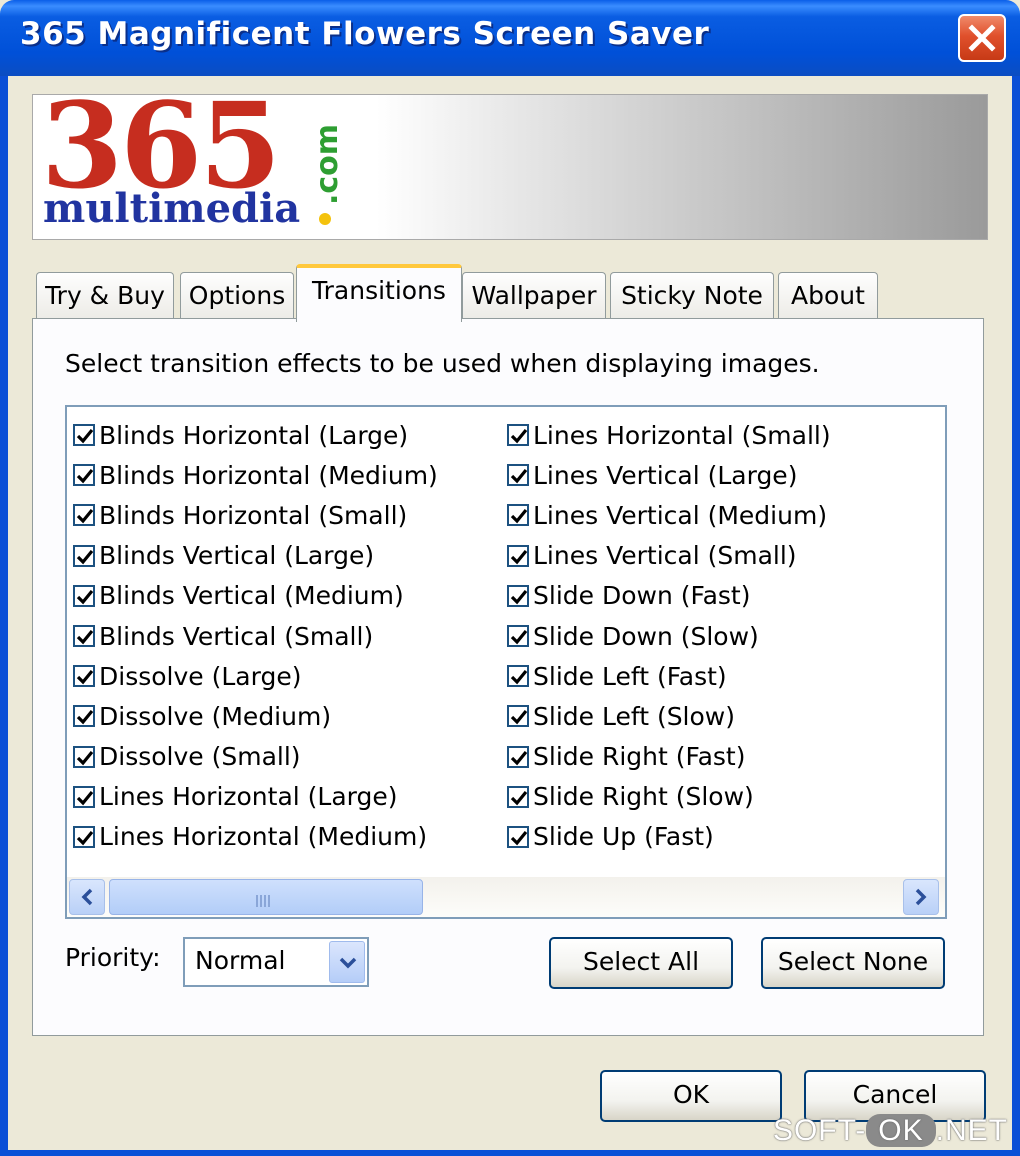 This screenshot has height=1156, width=1020. Describe the element at coordinates (255, 596) in the screenshot. I see `transition-item: Blinds Vertical (Medium)` at that location.